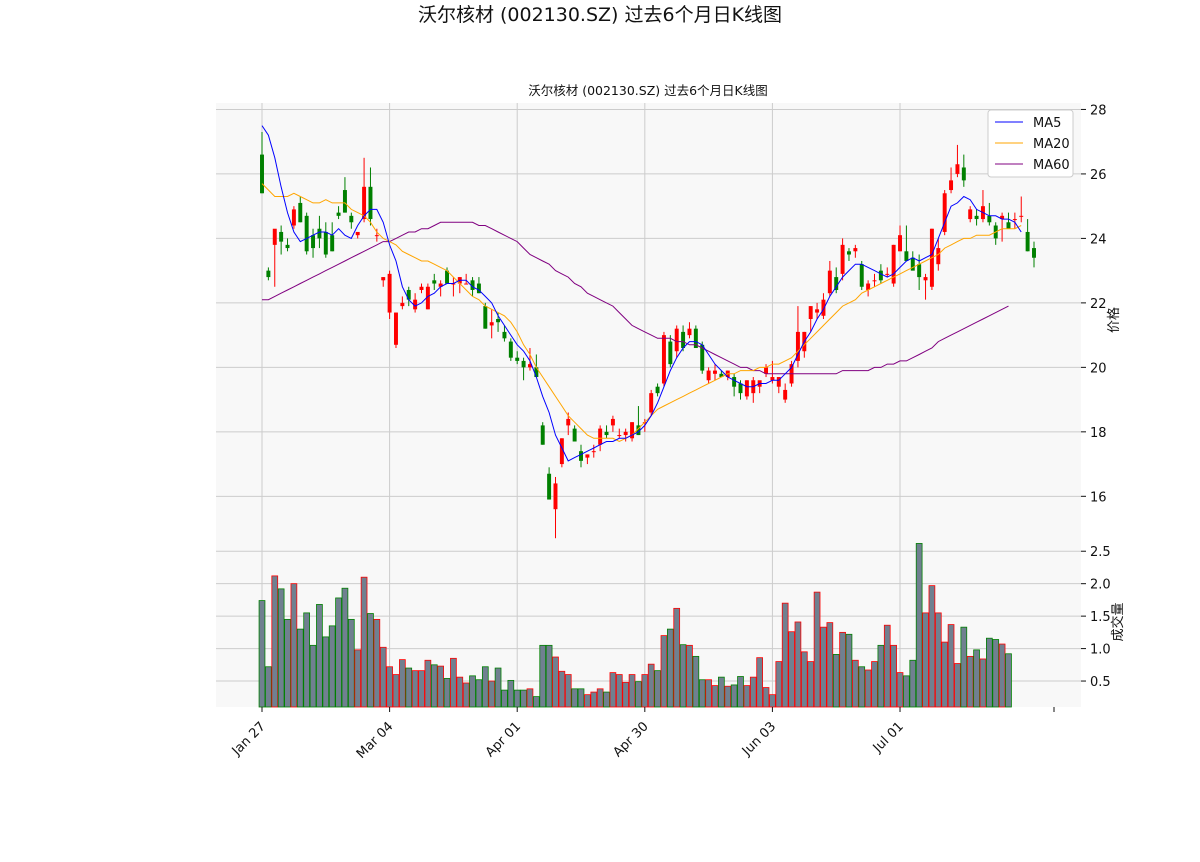 This screenshot has width=1200, height=862. Describe the element at coordinates (1047, 123) in the screenshot. I see `legend-ma5-label: MA5` at that location.